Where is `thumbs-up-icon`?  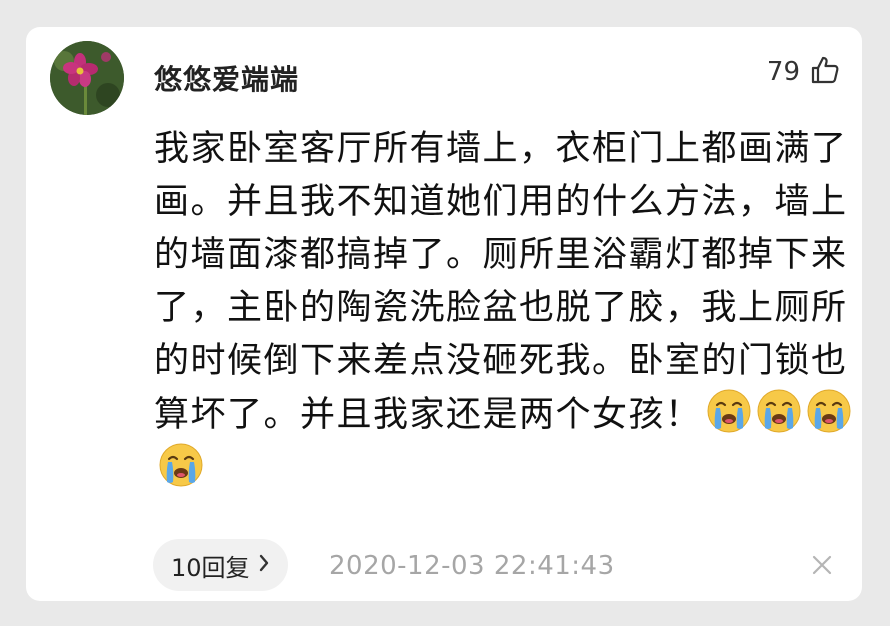
thumbs-up-icon is located at coordinates (825, 72).